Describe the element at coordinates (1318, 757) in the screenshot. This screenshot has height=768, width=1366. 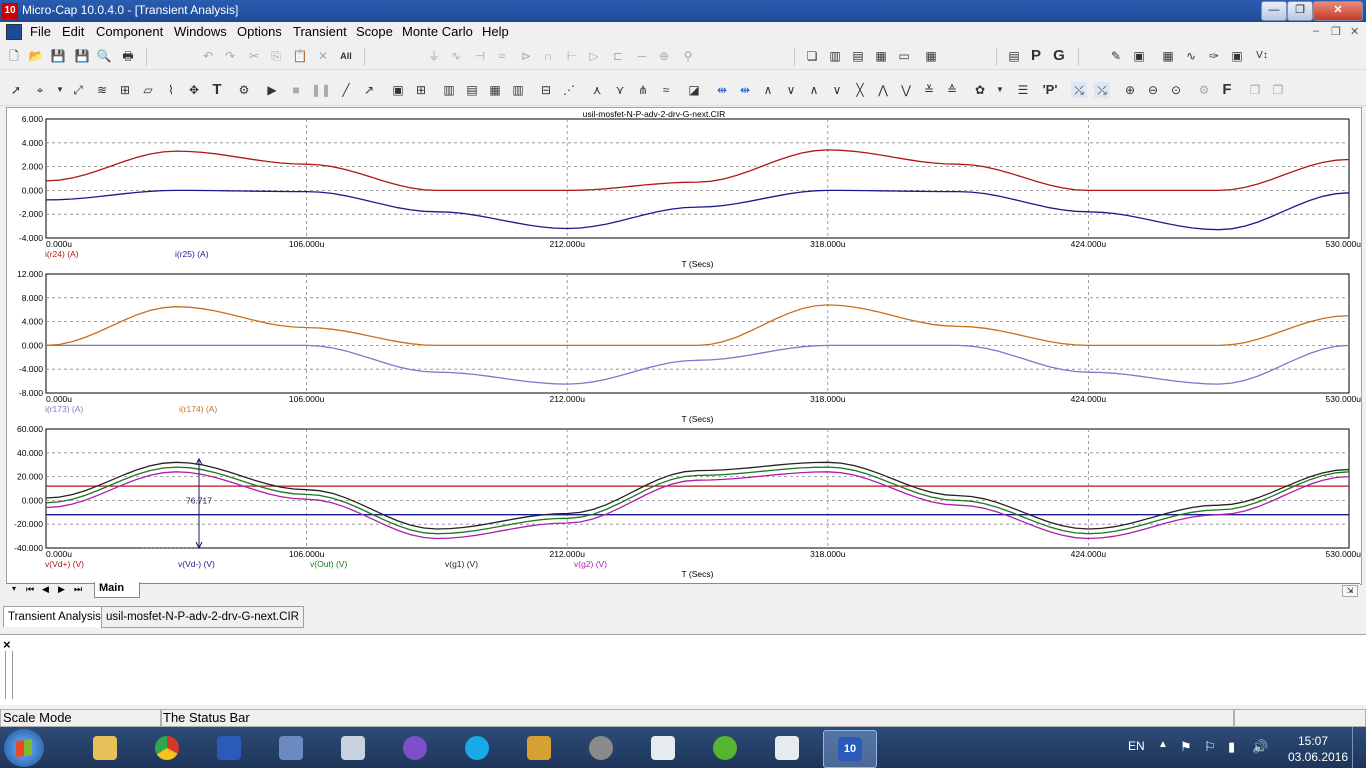
I see `clock-date: 03.06.2016` at that location.